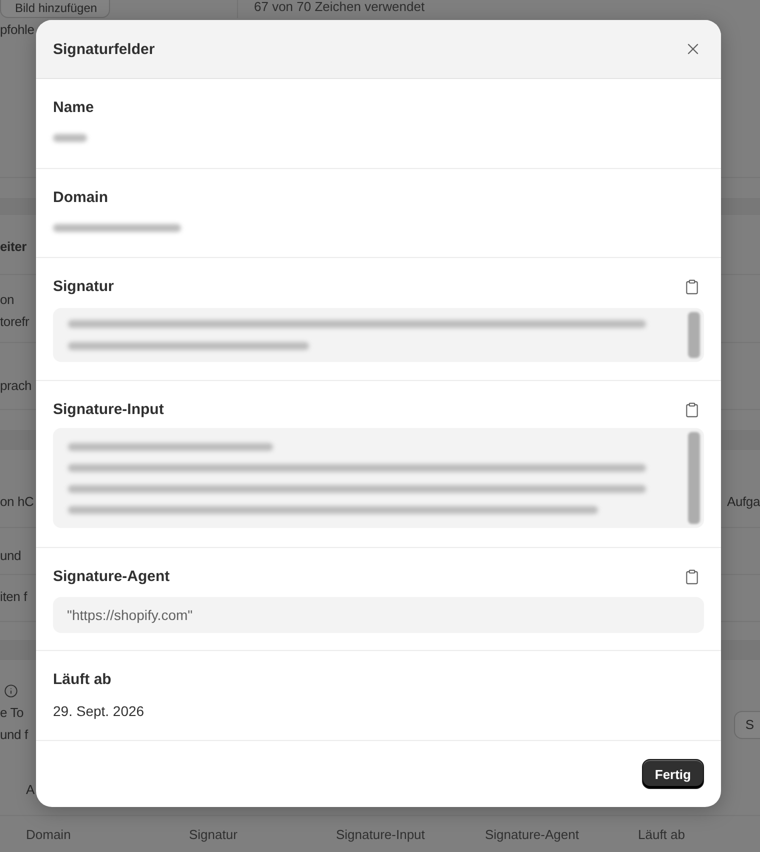 This screenshot has height=852, width=760. Describe the element at coordinates (73, 108) in the screenshot. I see `field-label: Name` at that location.